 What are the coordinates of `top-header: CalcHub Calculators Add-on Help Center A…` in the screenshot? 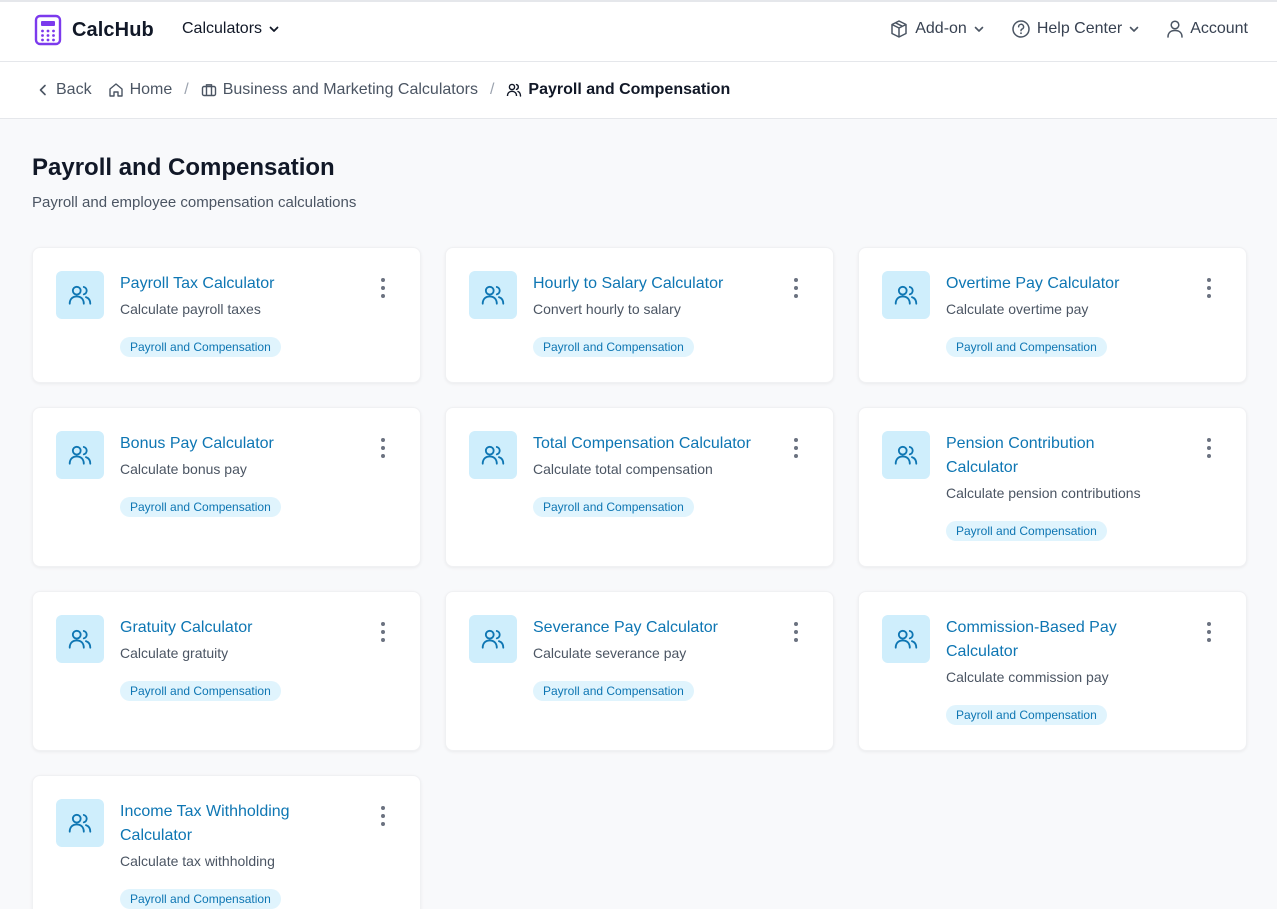 It's located at (638, 31).